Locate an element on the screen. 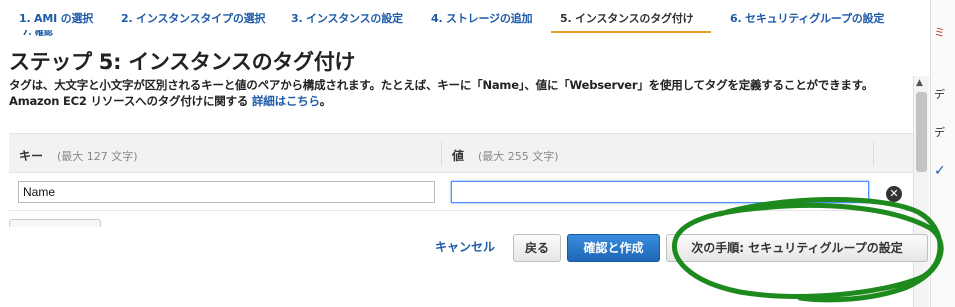 Image resolution: width=955 pixels, height=307 pixels. scrollbar-thumb is located at coordinates (921, 132).